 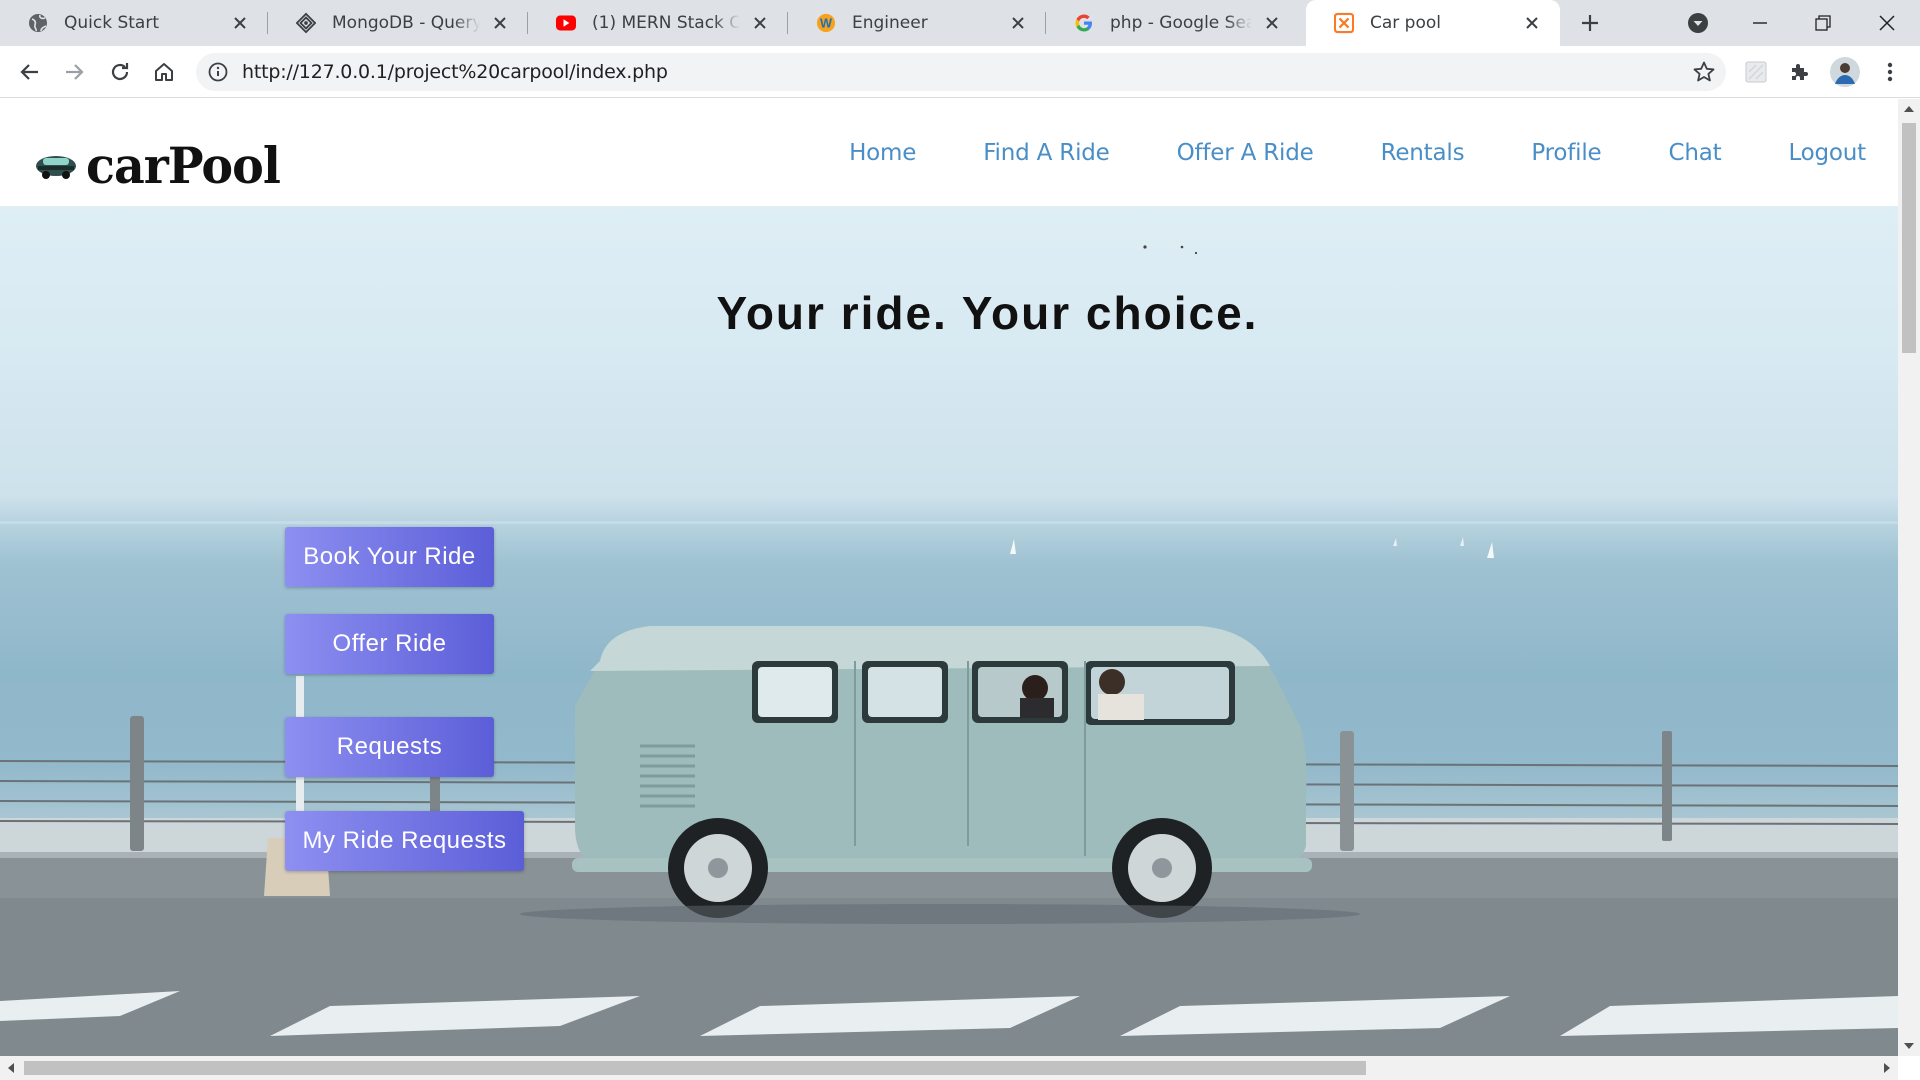 I want to click on nav-home: Home, so click(x=882, y=153).